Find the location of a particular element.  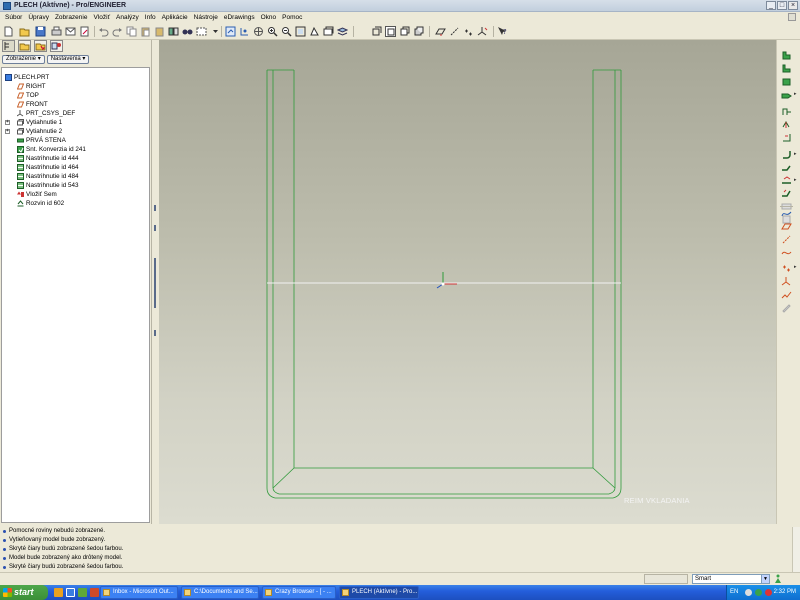

panel-splitter is located at coordinates (155, 282).